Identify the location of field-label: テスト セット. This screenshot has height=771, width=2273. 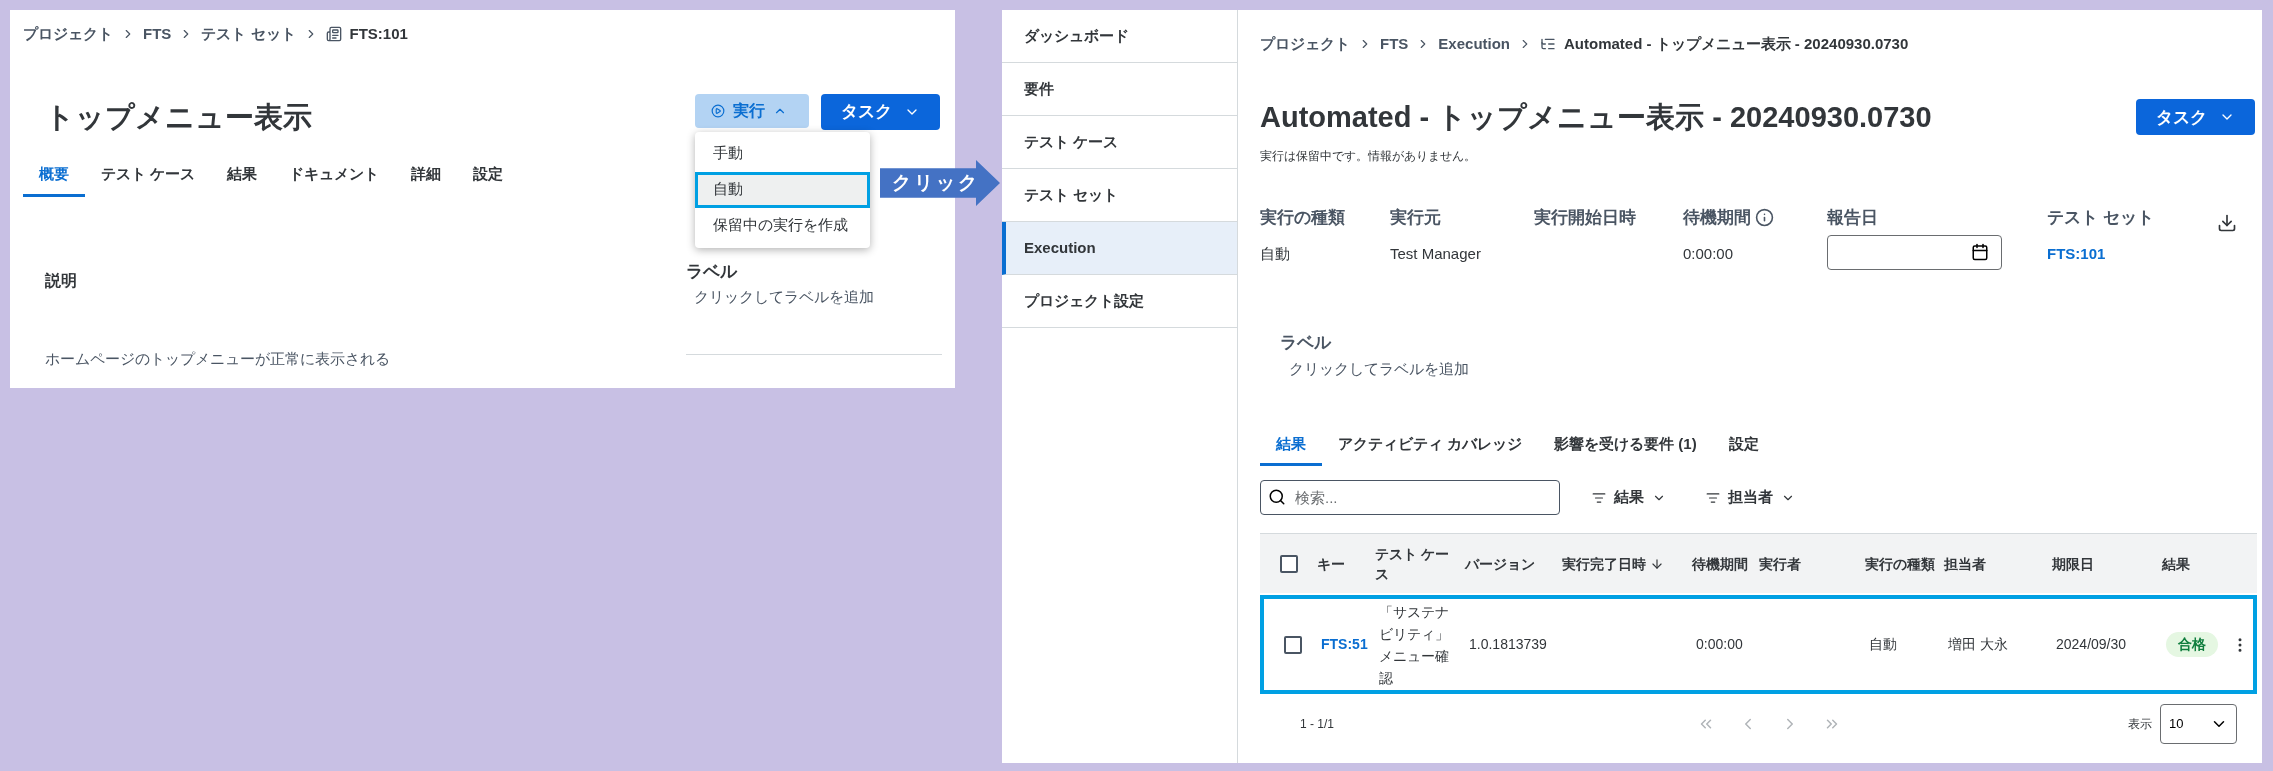
(2100, 218).